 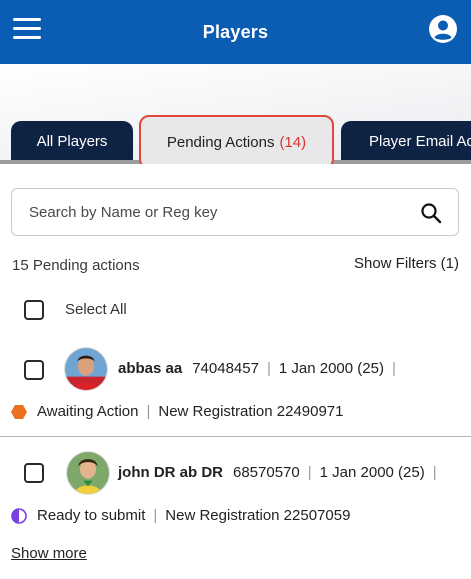 What do you see at coordinates (88, 411) in the screenshot?
I see `player-status: Awaiting Action` at bounding box center [88, 411].